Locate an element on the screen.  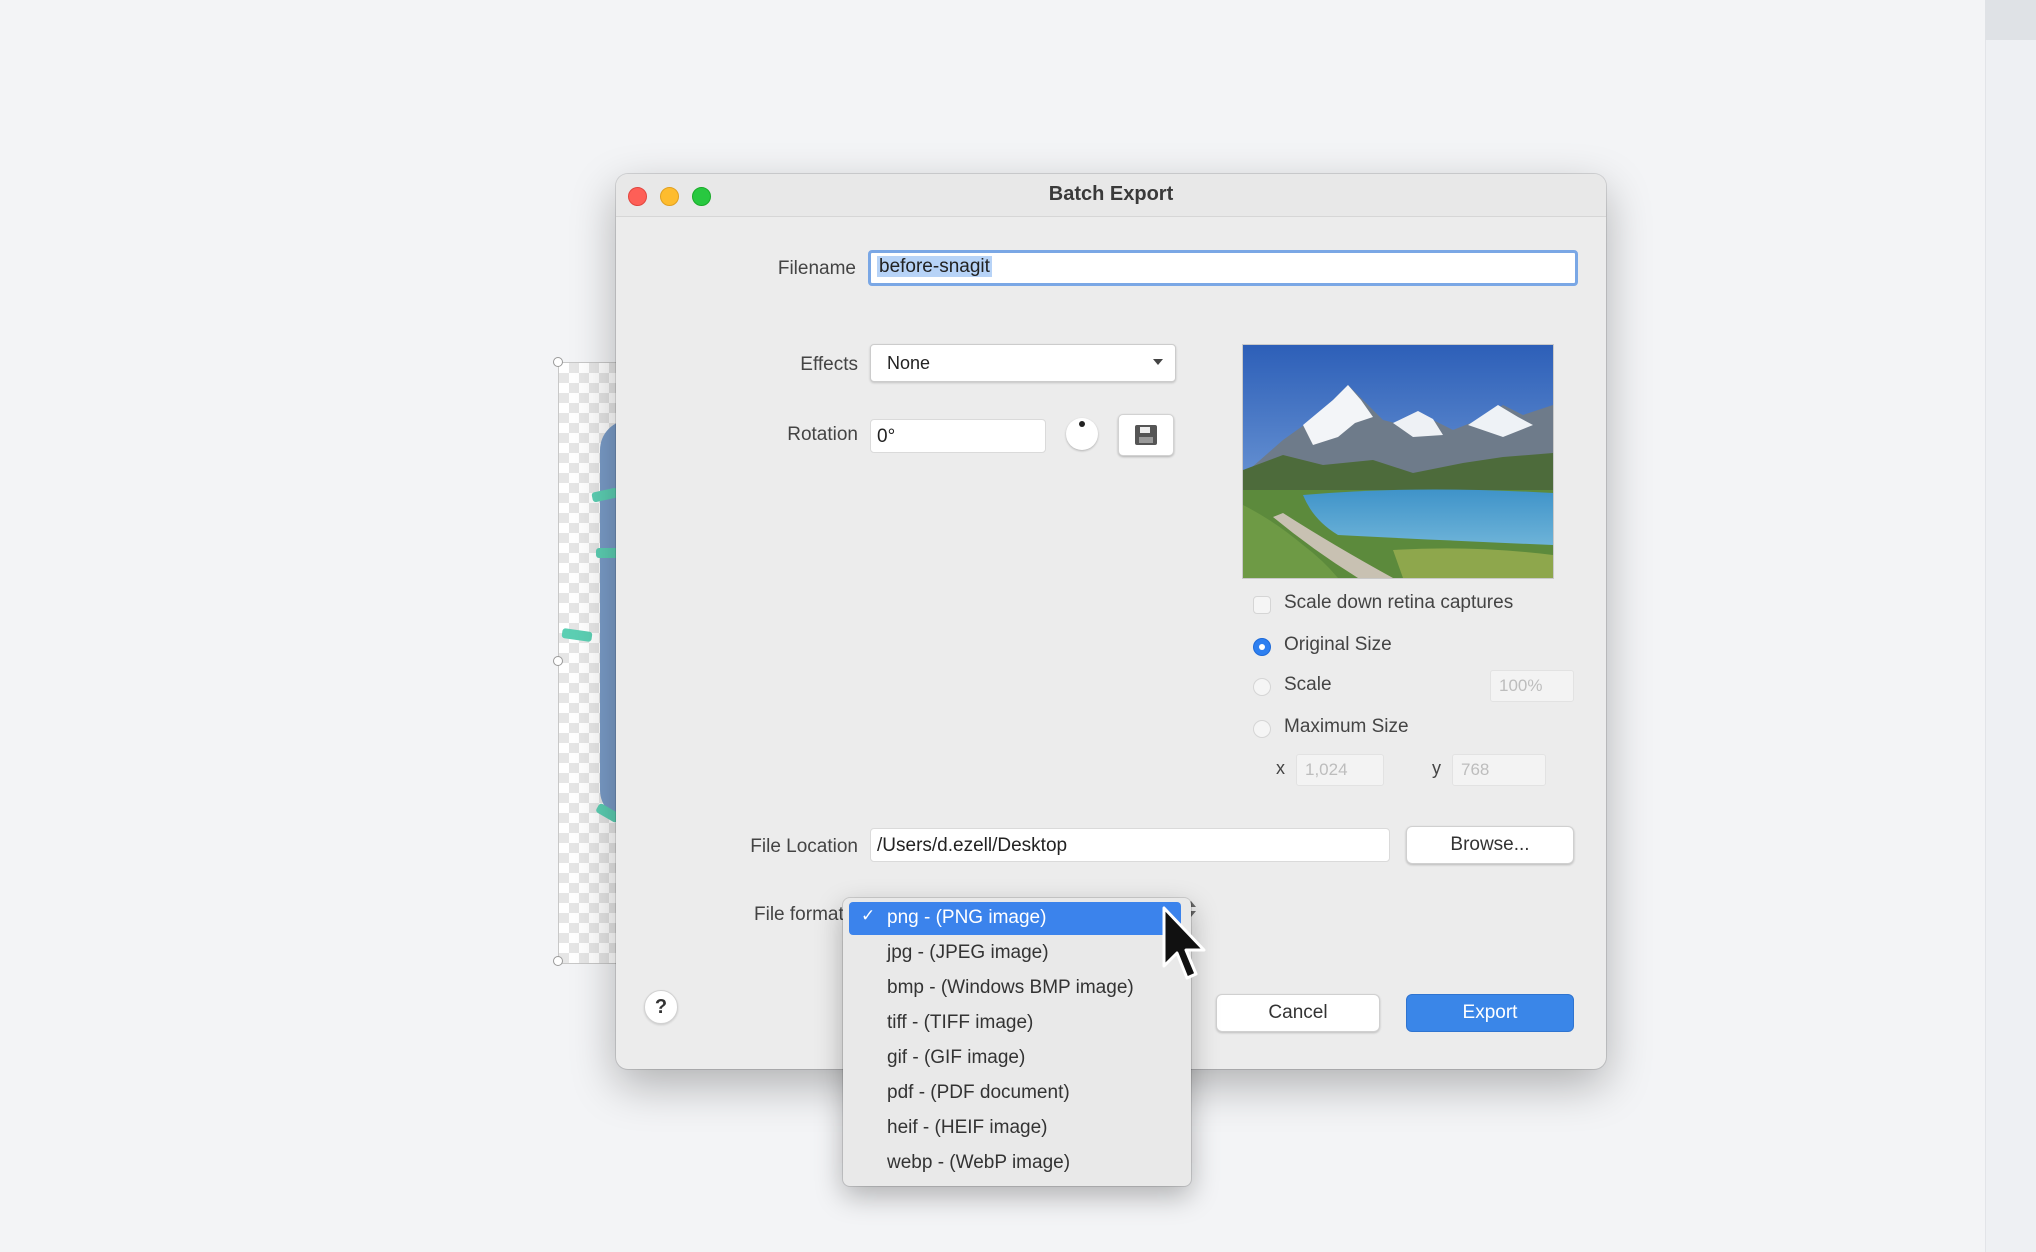
menu-item-label: heif - (HEIF image) is located at coordinates (967, 1127).